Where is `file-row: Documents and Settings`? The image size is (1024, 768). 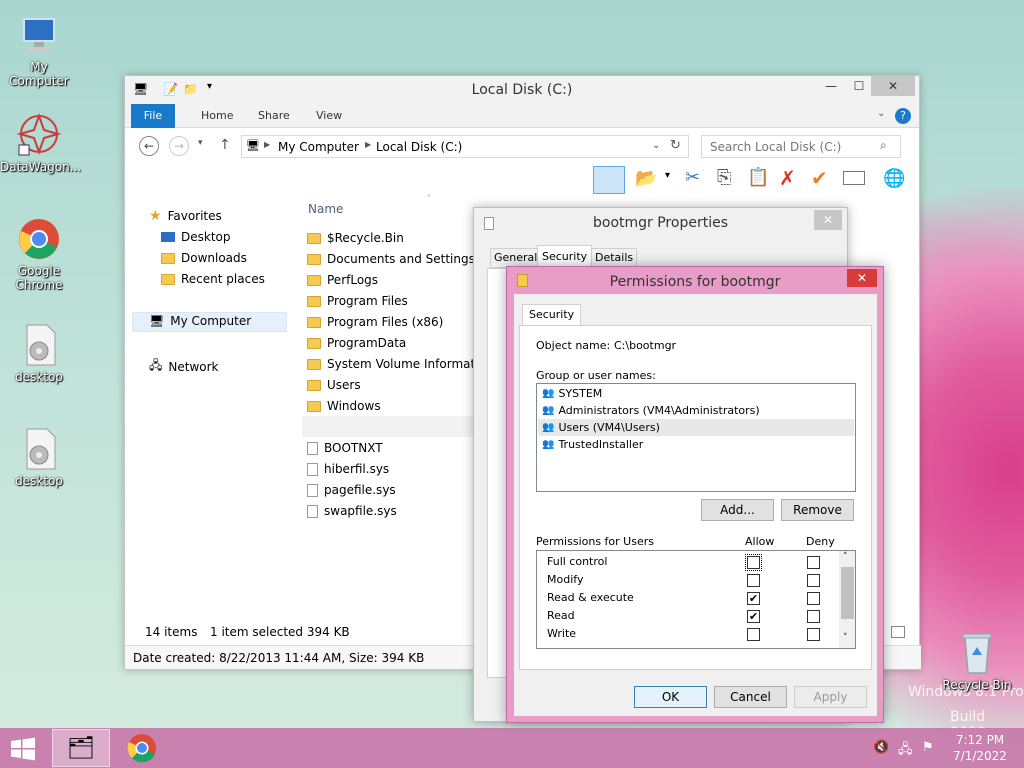 file-row: Documents and Settings is located at coordinates (391, 259).